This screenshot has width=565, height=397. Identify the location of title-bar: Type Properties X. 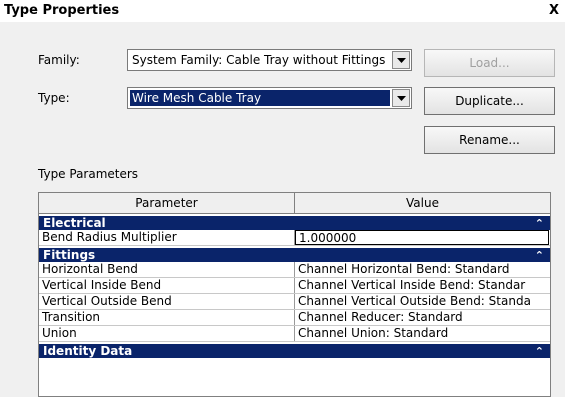
(282, 11).